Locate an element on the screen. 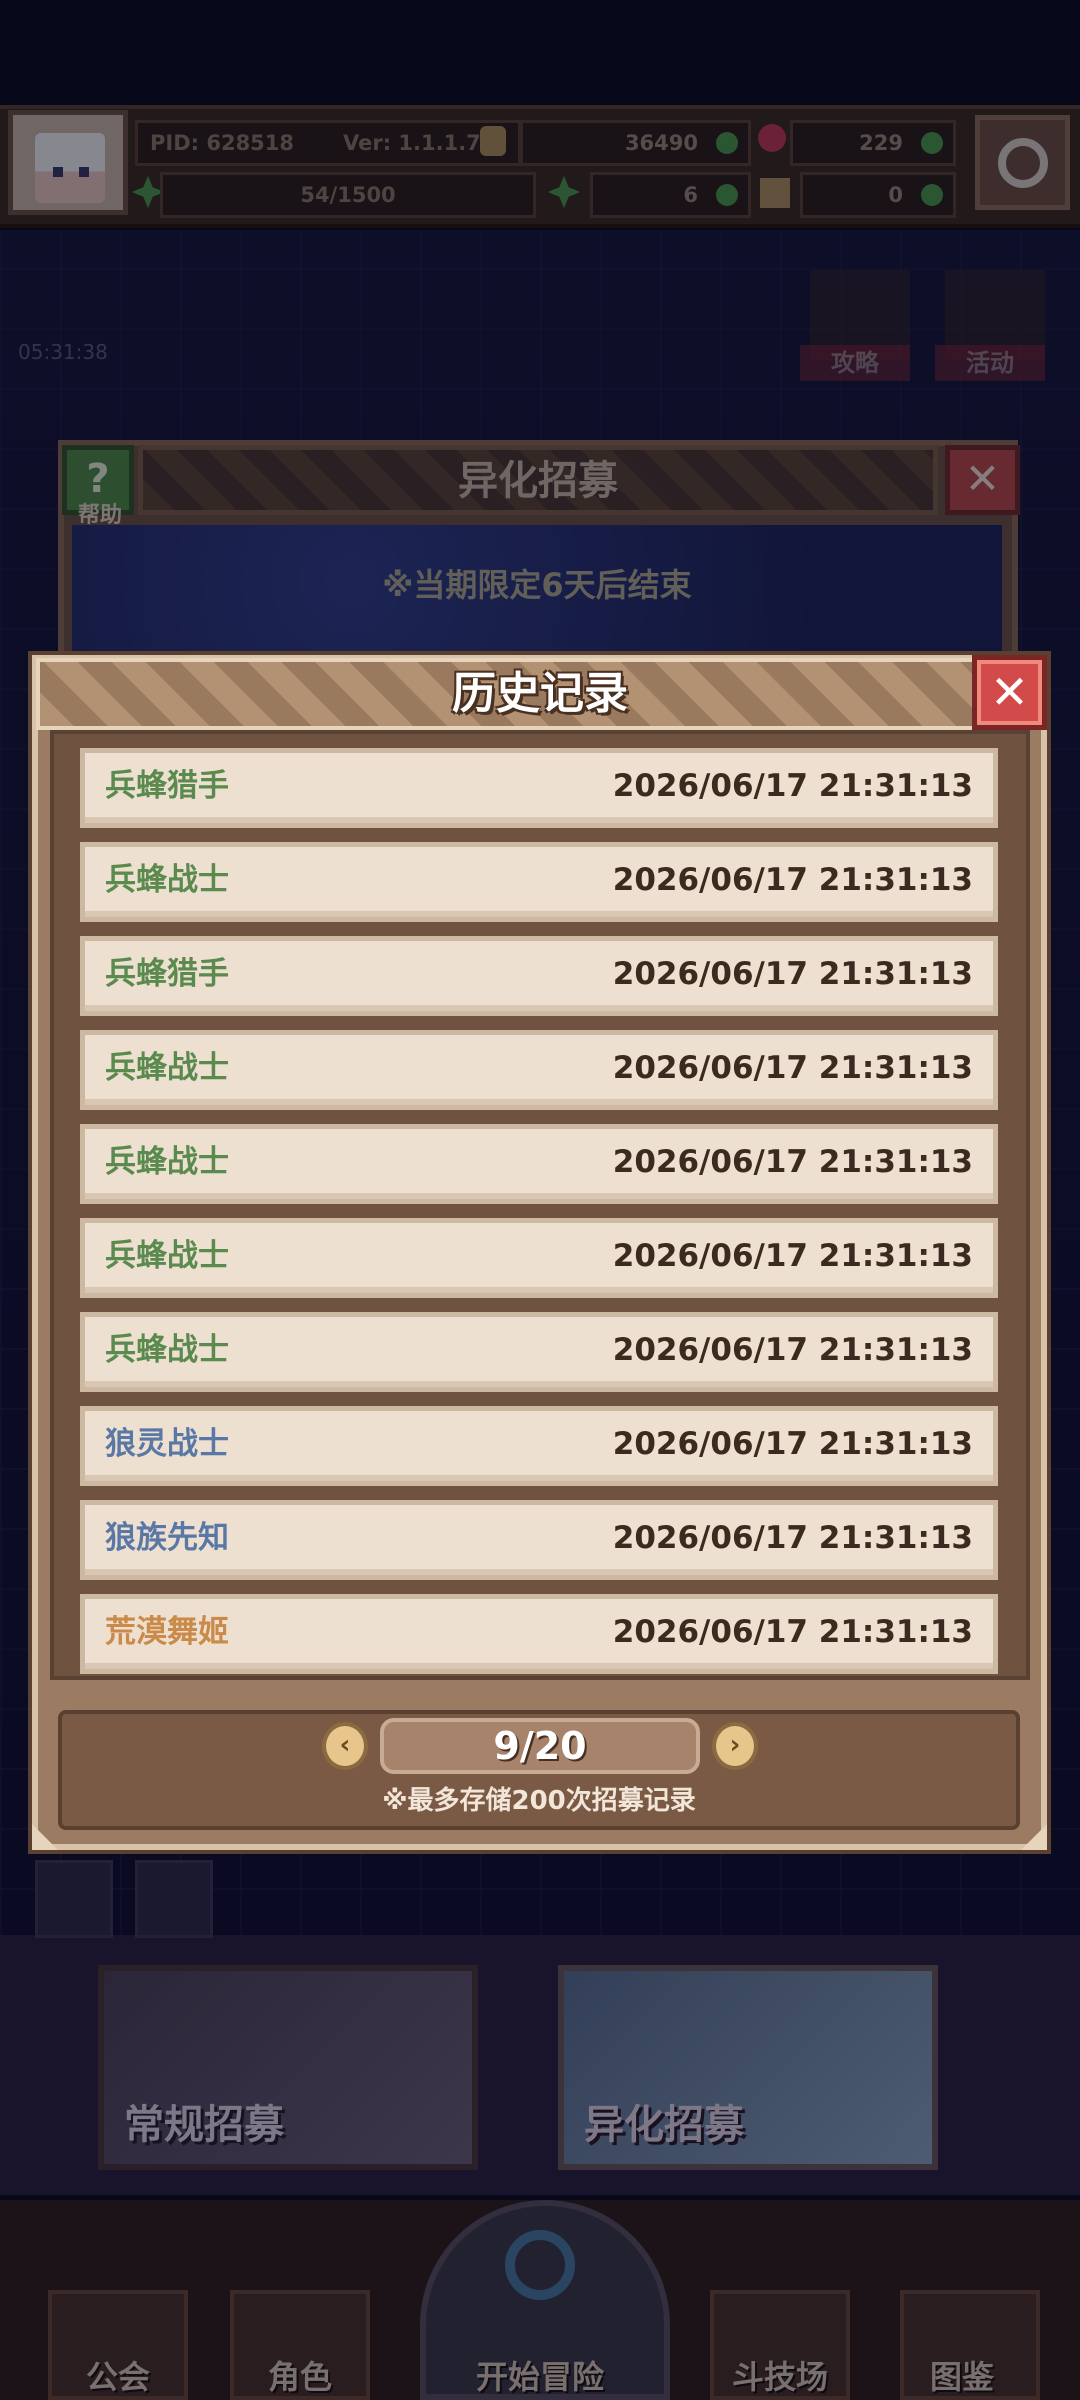 Image resolution: width=1080 pixels, height=2400 pixels. record-name: 狼灵战士 is located at coordinates (167, 1444).